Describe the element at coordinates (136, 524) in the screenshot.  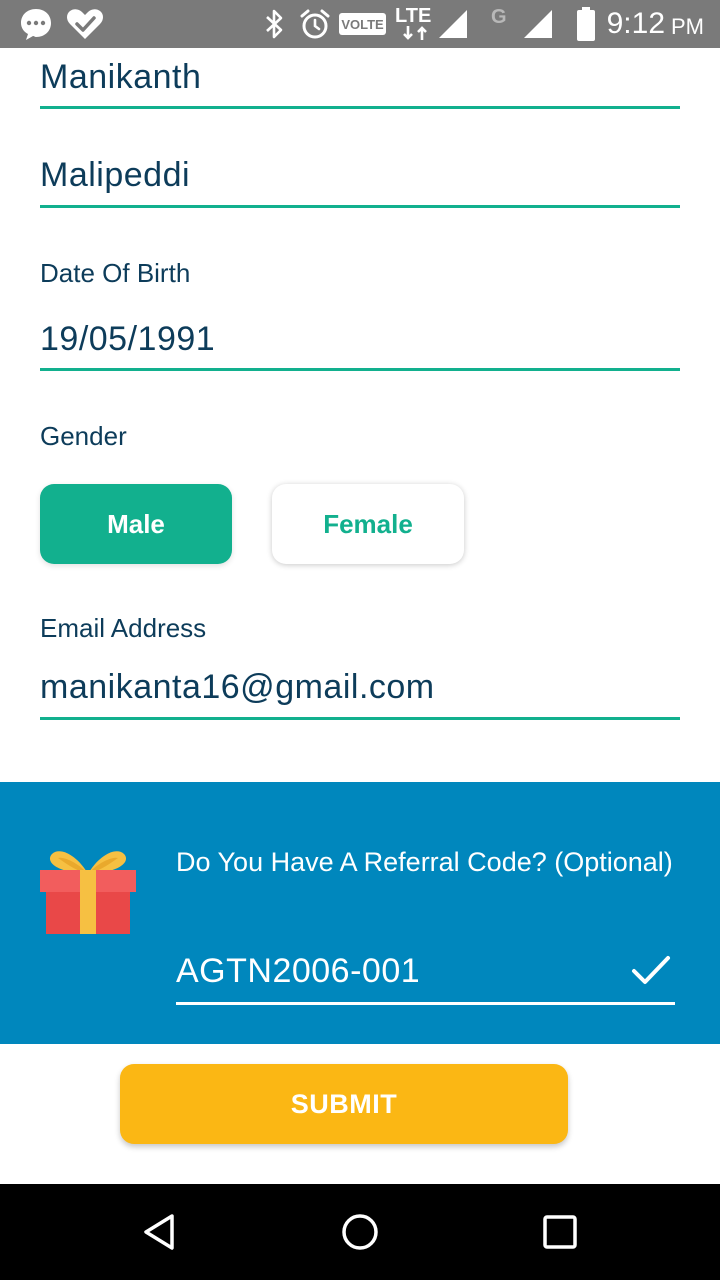
I see `gender-male-button: Male` at that location.